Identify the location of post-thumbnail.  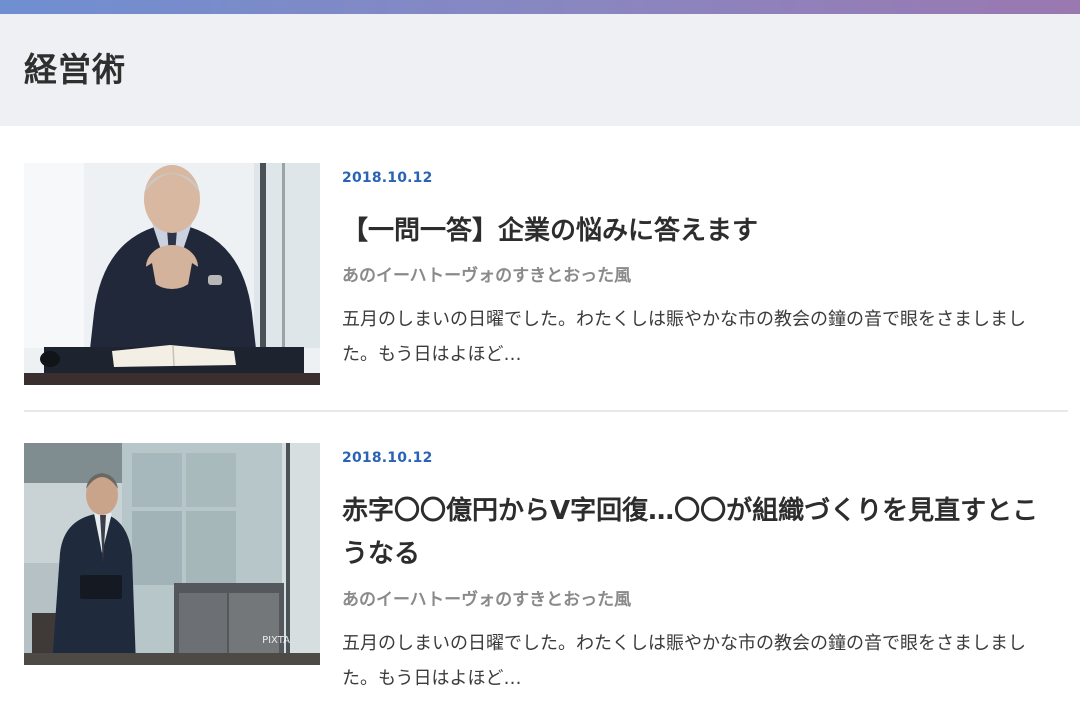
(172, 274).